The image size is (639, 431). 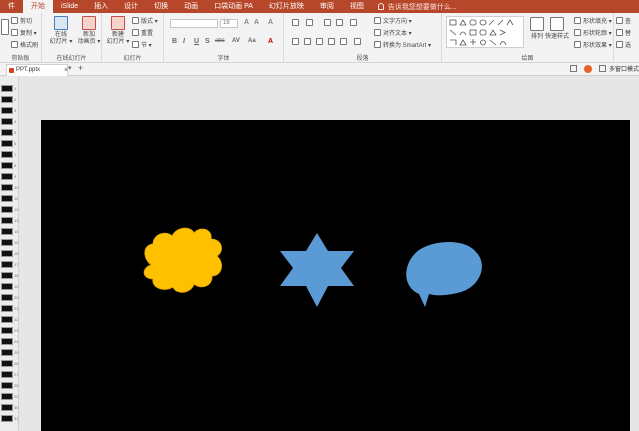 I want to click on oval-speech-callout-shape, so click(x=444, y=274).